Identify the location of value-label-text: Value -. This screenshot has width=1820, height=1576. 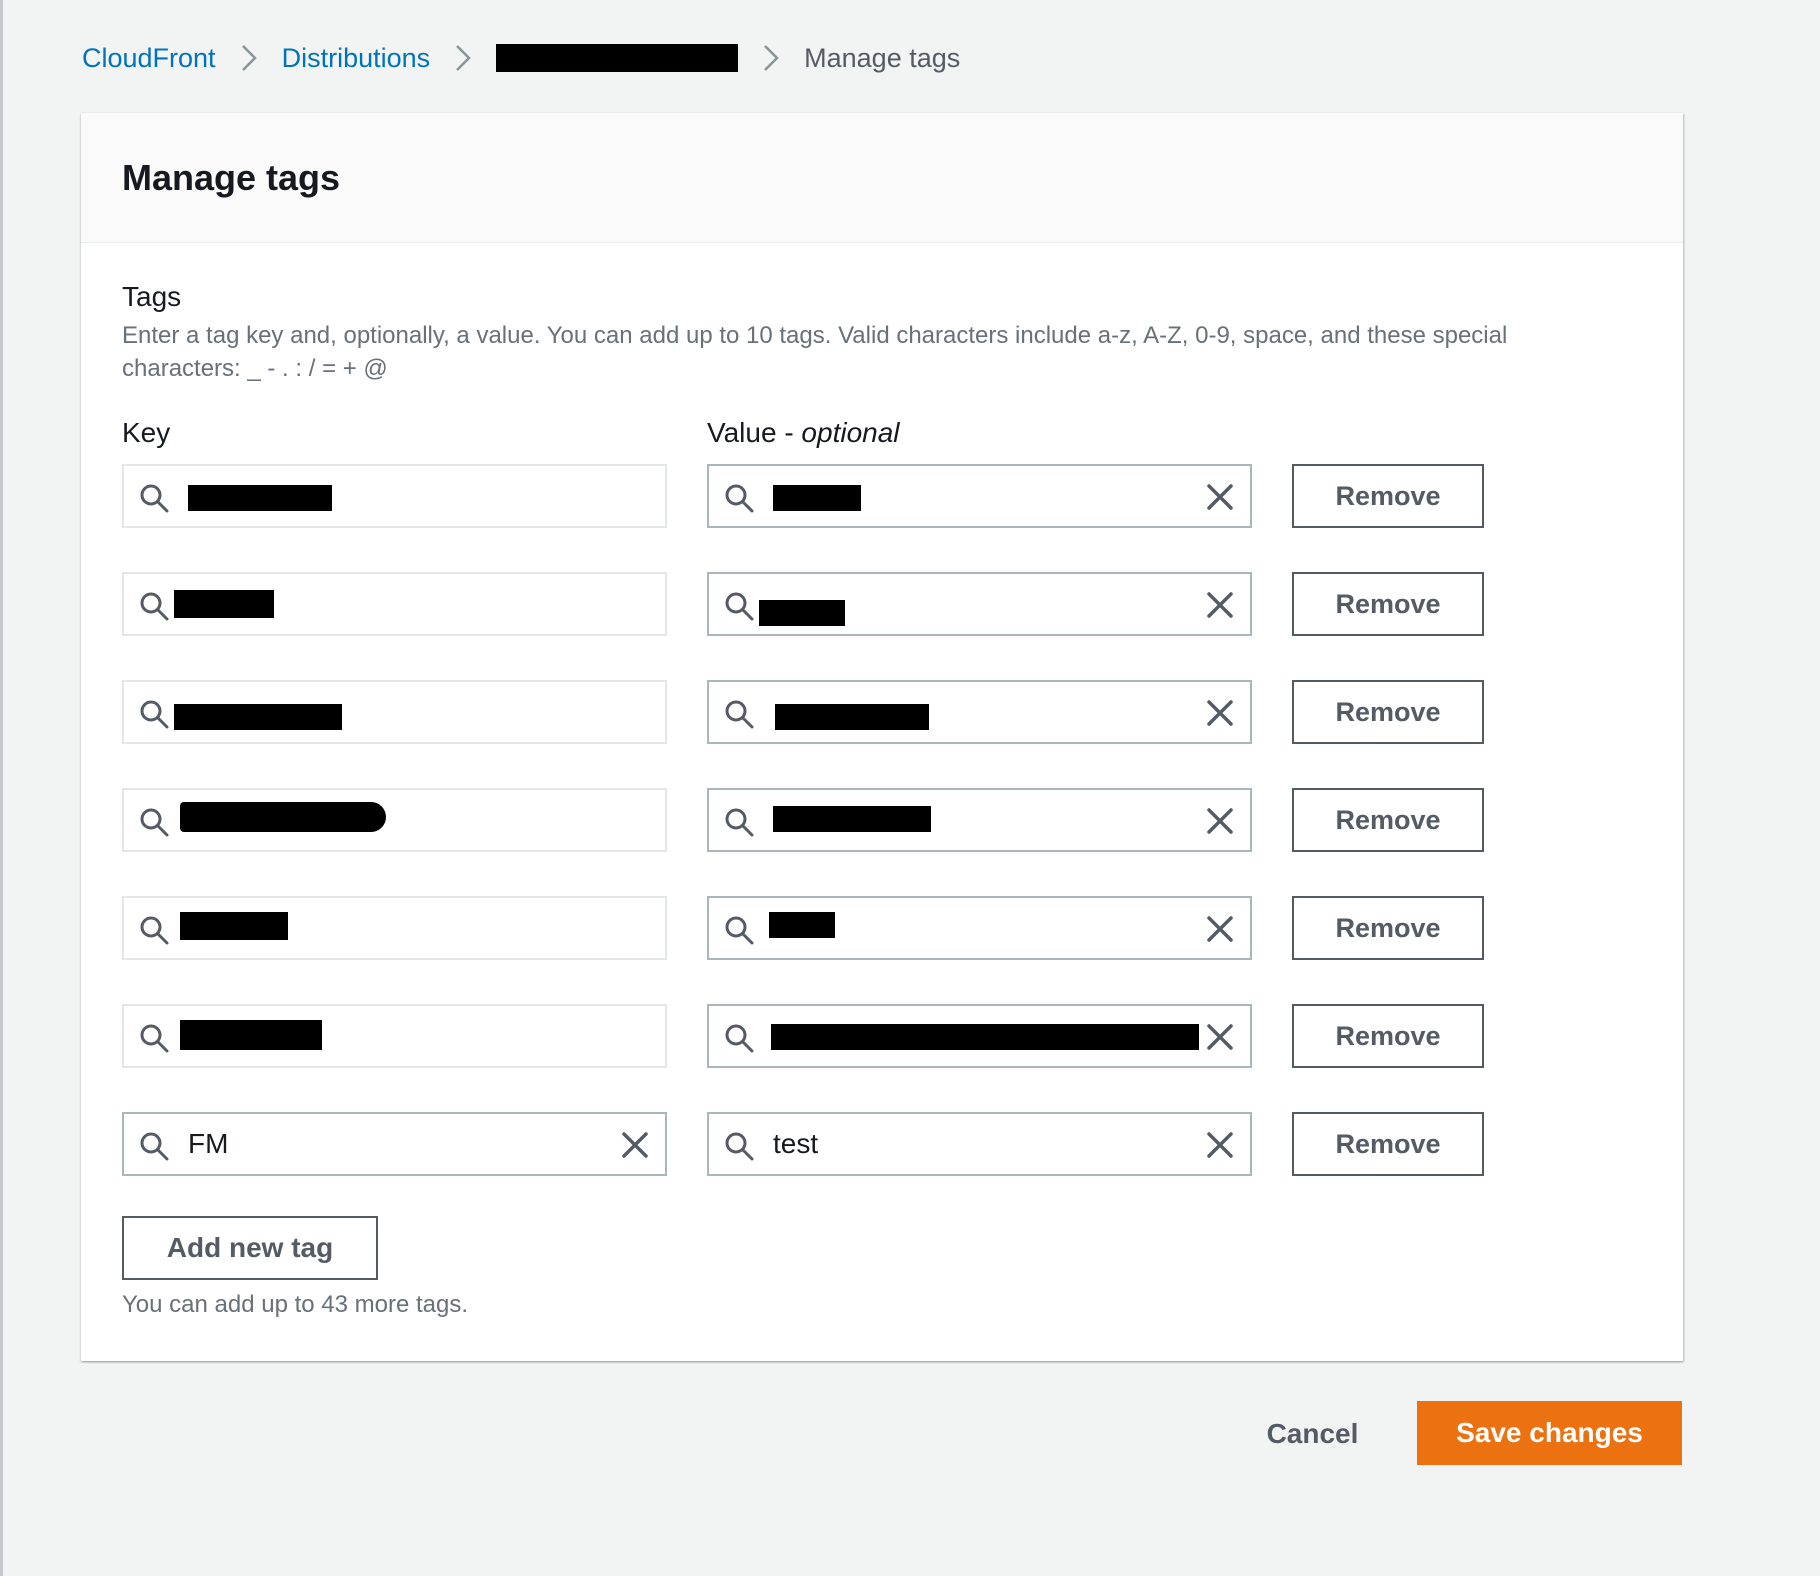
(754, 432).